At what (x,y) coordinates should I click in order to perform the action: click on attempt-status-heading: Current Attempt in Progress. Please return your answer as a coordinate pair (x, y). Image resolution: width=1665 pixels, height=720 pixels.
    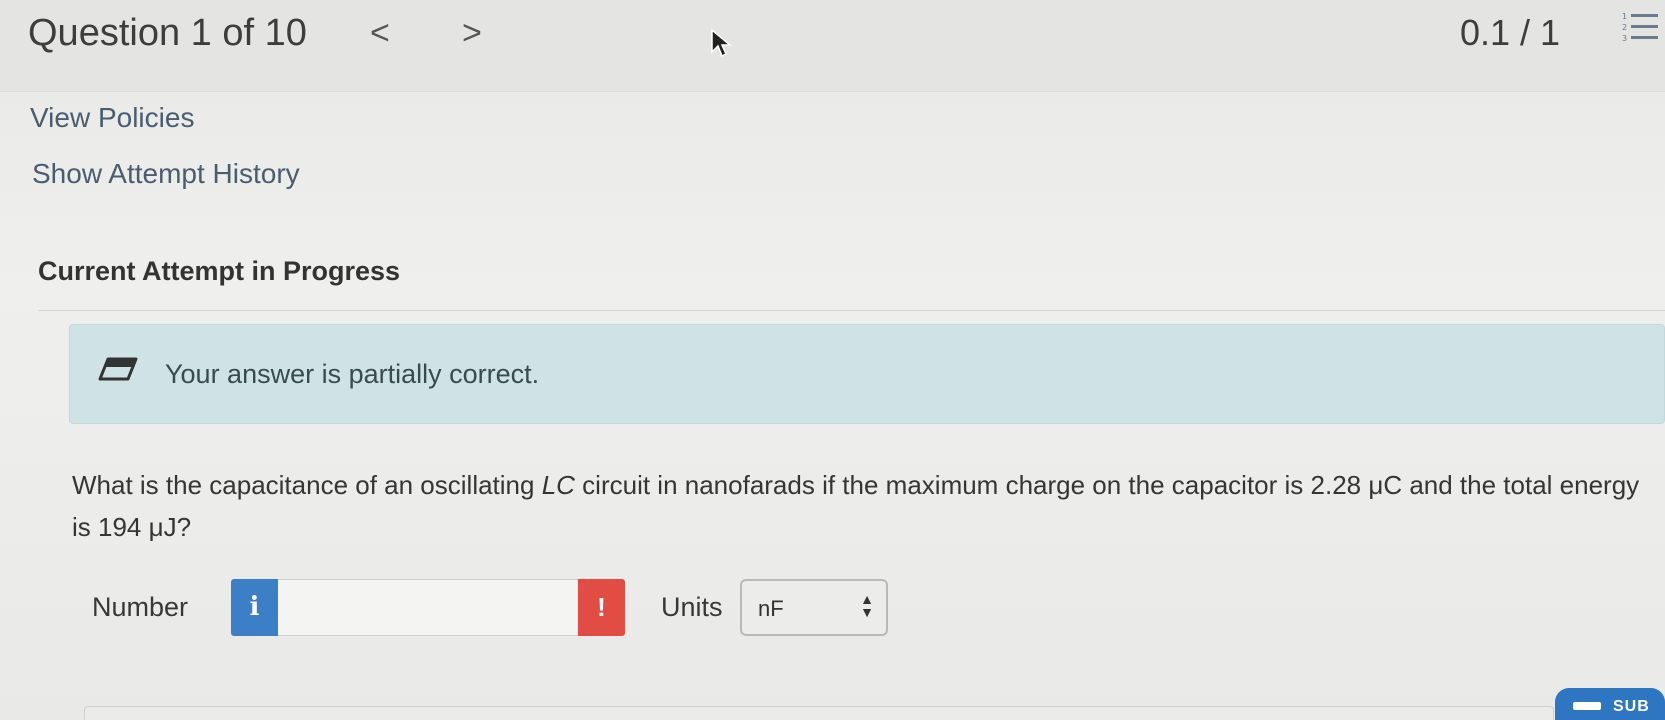
    Looking at the image, I should click on (219, 271).